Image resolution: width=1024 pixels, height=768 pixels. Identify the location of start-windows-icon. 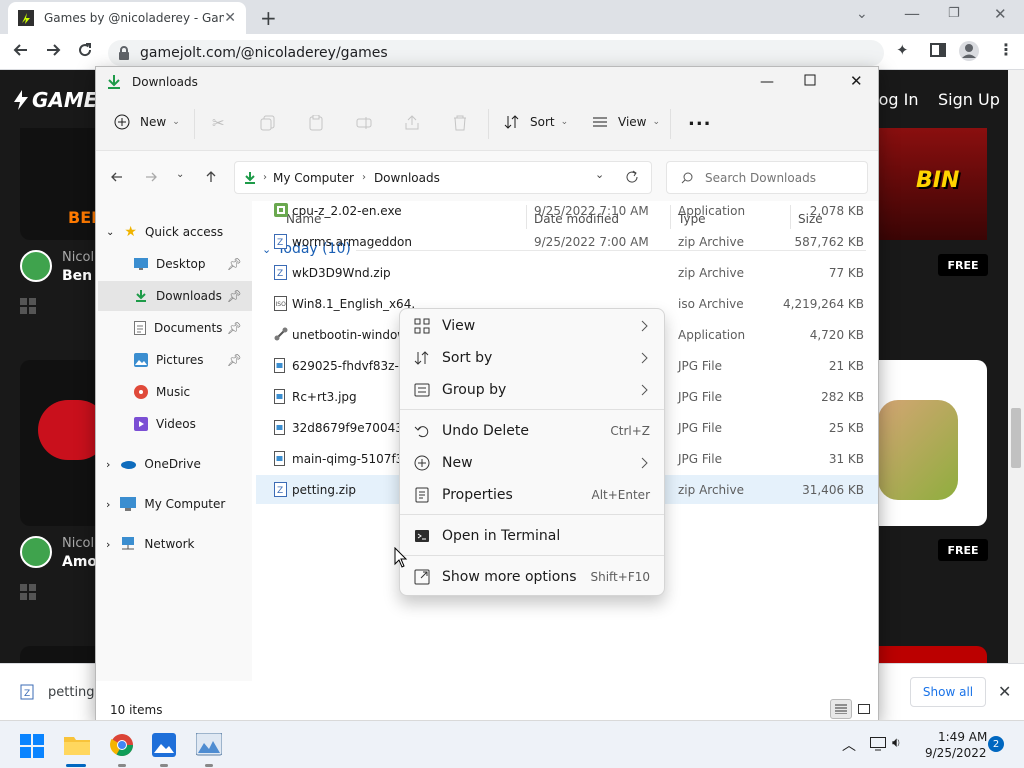
(32, 746).